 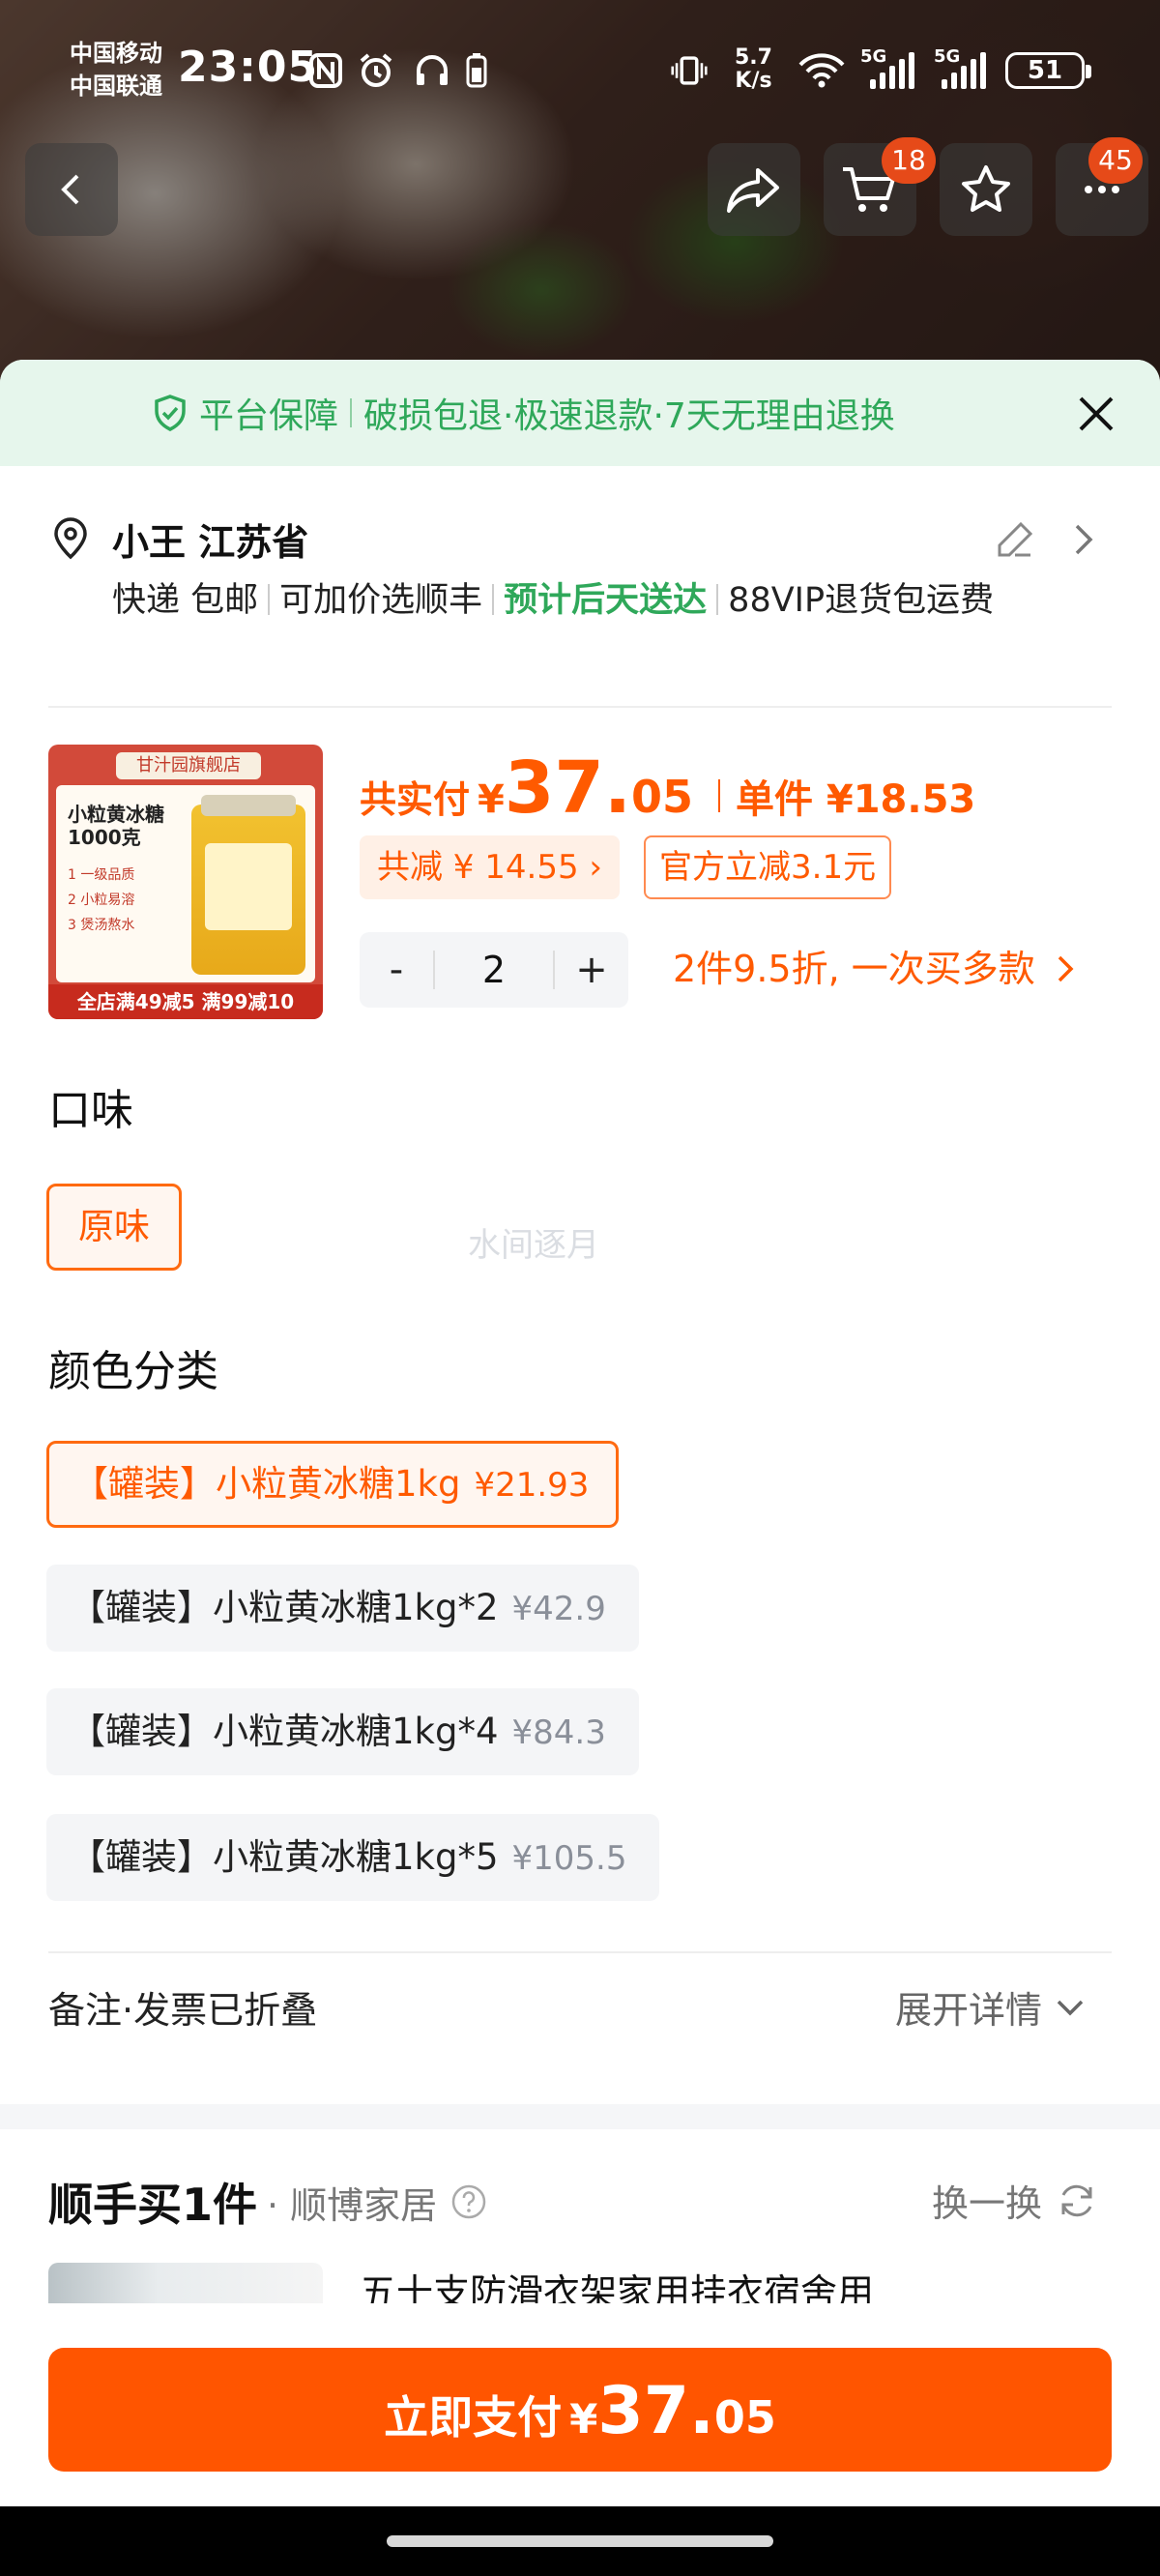 What do you see at coordinates (490, 867) in the screenshot?
I see `discount-total-tag: 共减 ¥ 14.55 ›` at bounding box center [490, 867].